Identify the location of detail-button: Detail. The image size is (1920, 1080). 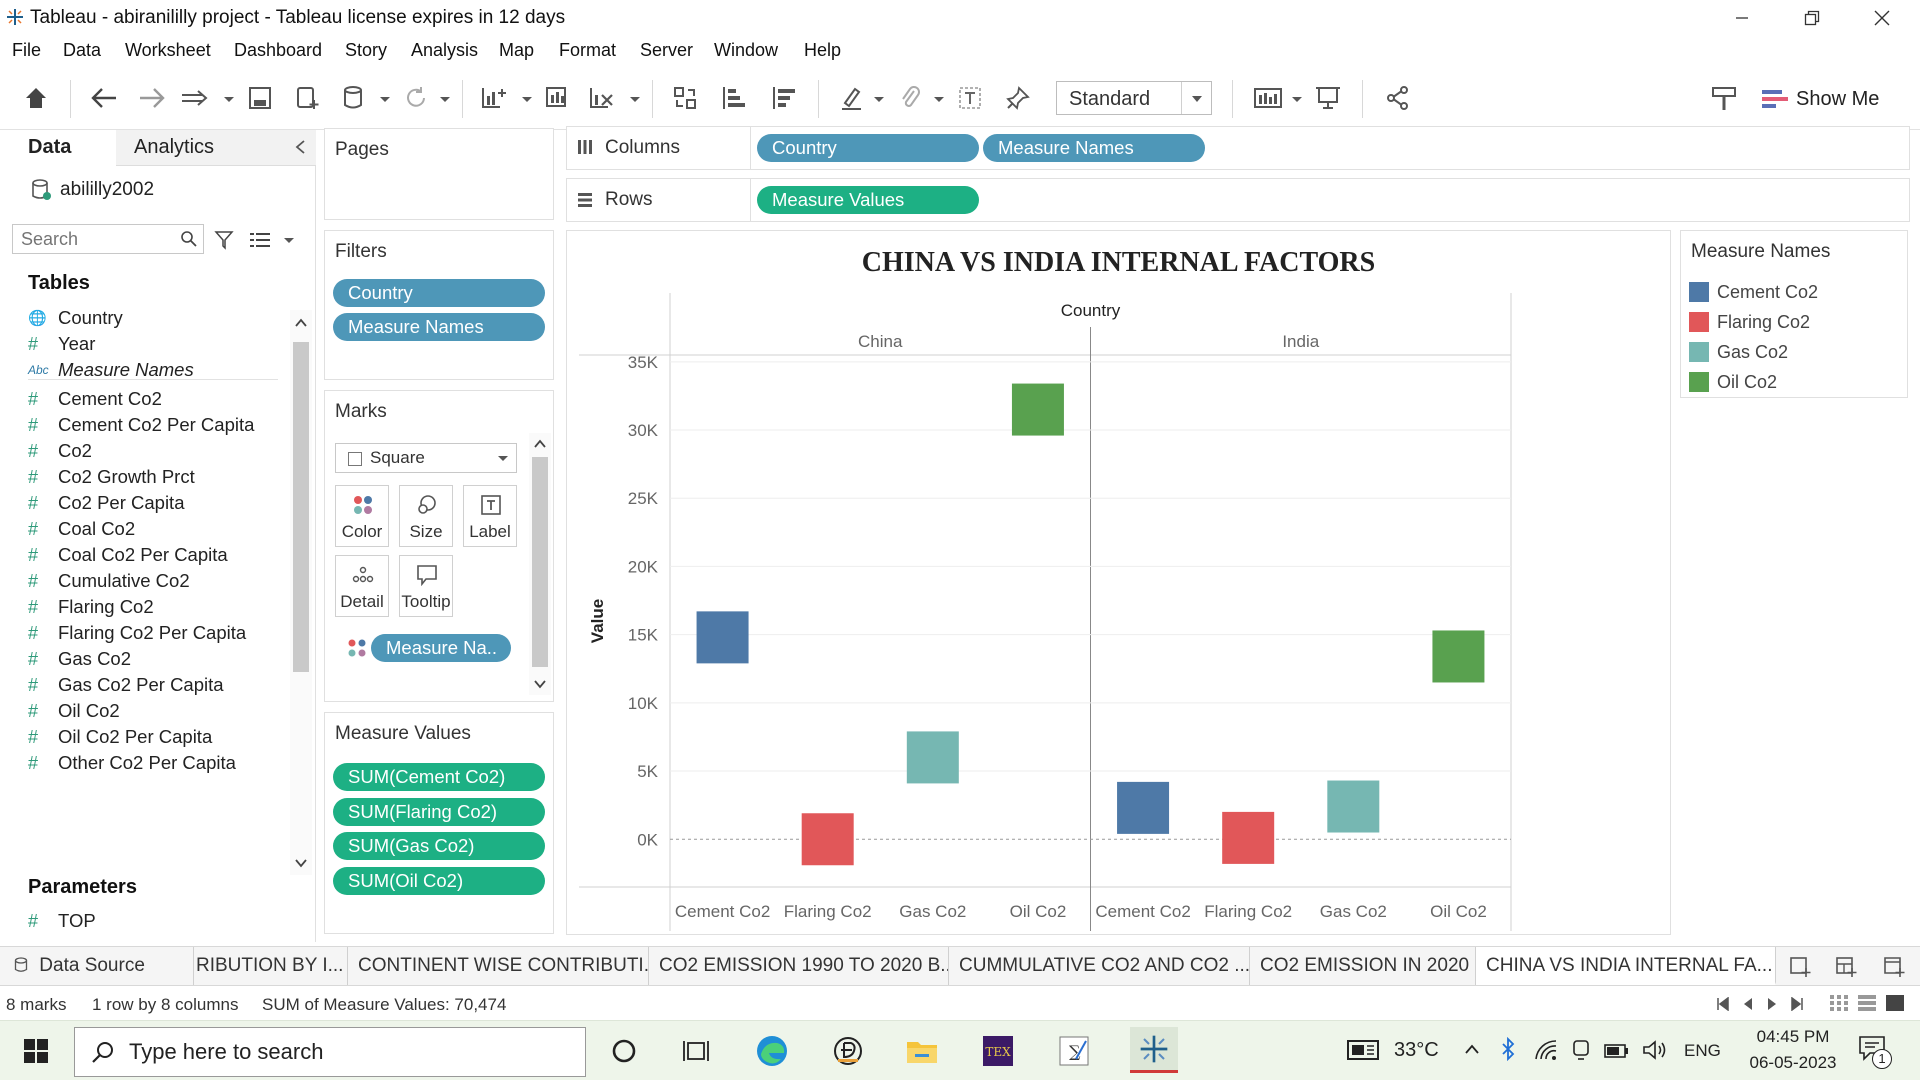
(362, 586).